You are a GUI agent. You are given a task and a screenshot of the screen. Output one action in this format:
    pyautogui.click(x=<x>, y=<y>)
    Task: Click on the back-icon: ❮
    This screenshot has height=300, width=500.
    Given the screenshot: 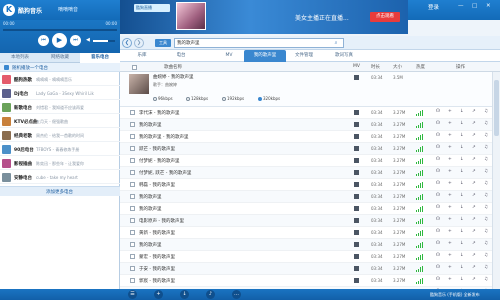 What is the action you would take?
    pyautogui.click(x=127, y=43)
    